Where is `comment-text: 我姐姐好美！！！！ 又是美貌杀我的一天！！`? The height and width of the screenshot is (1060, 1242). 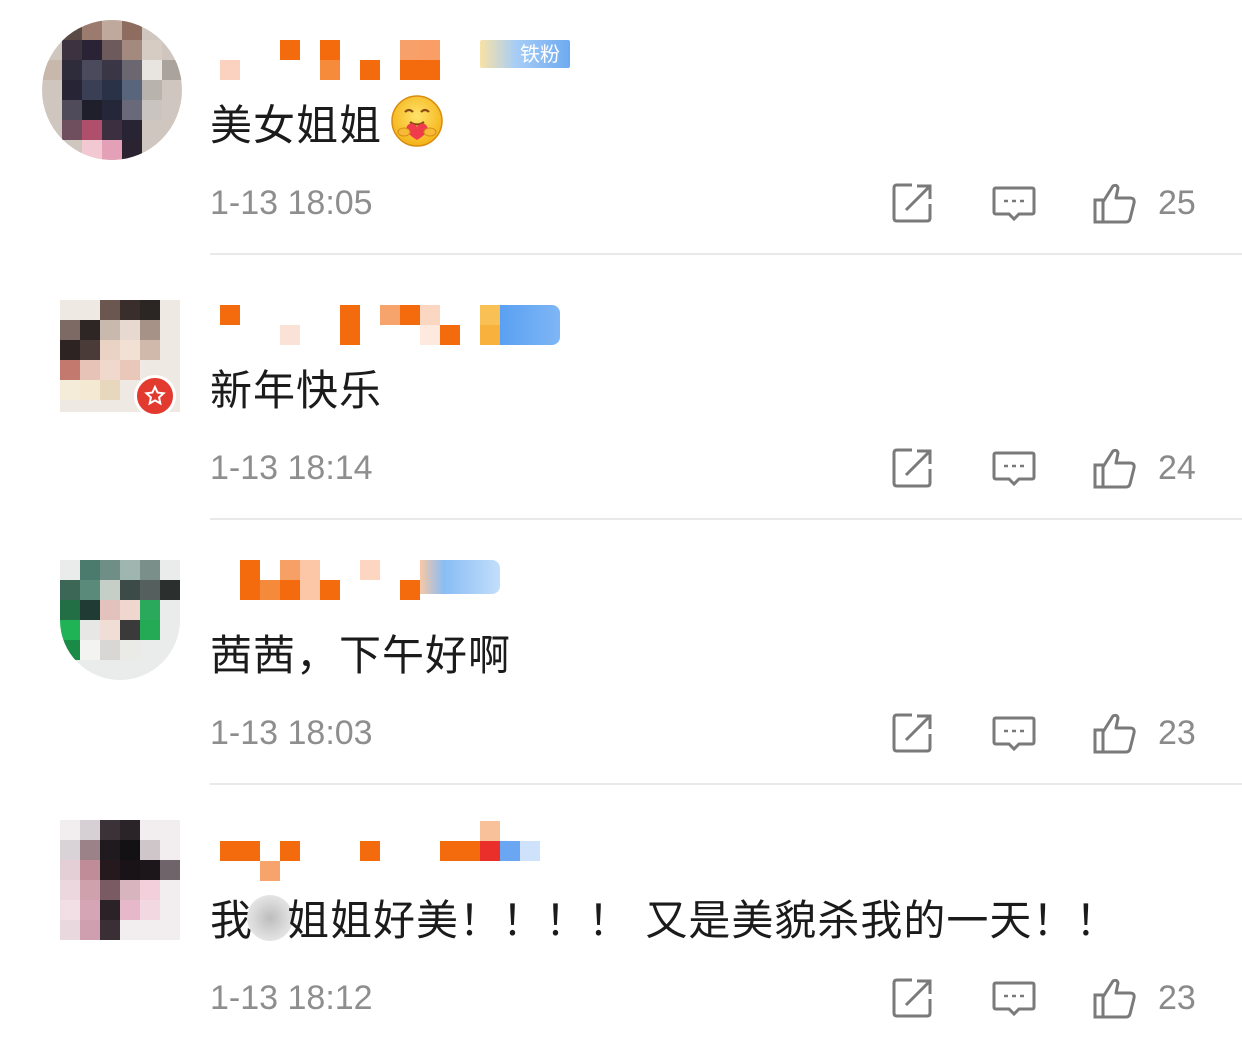 comment-text: 我姐姐好美！！！！ 又是美貌杀我的一天！！ is located at coordinates (664, 917).